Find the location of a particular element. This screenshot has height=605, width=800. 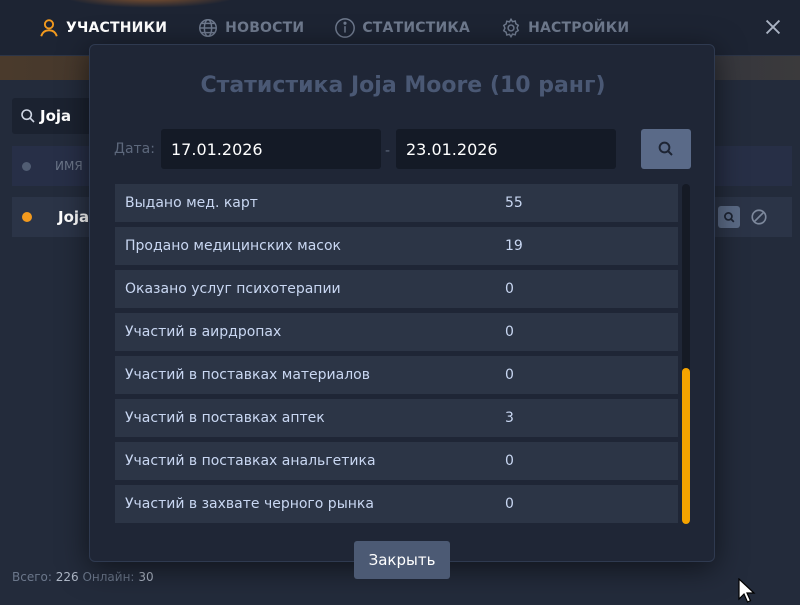

close-icon is located at coordinates (773, 27).